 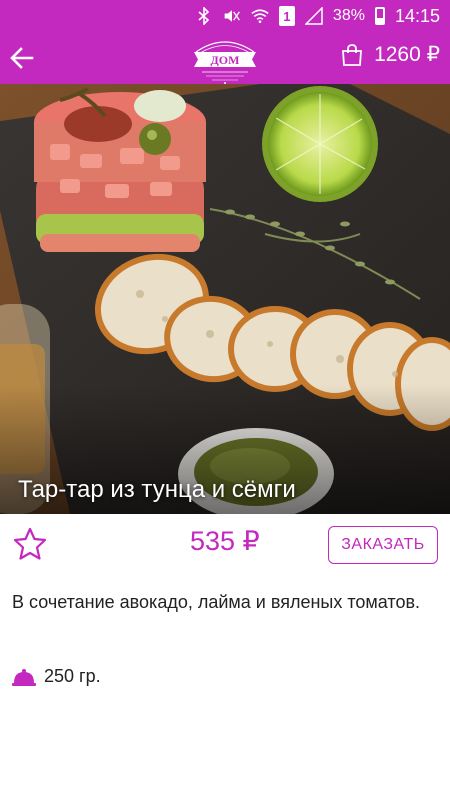 I want to click on arrow-left-icon, so click(x=22, y=58).